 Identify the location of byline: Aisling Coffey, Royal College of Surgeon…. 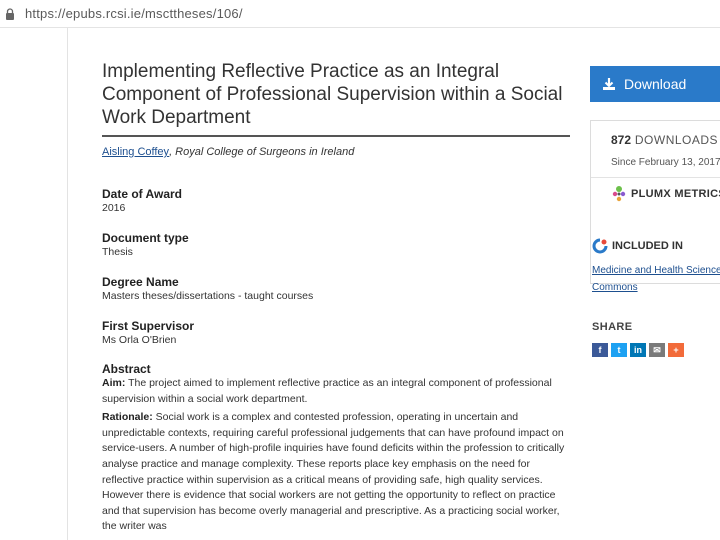
(228, 152).